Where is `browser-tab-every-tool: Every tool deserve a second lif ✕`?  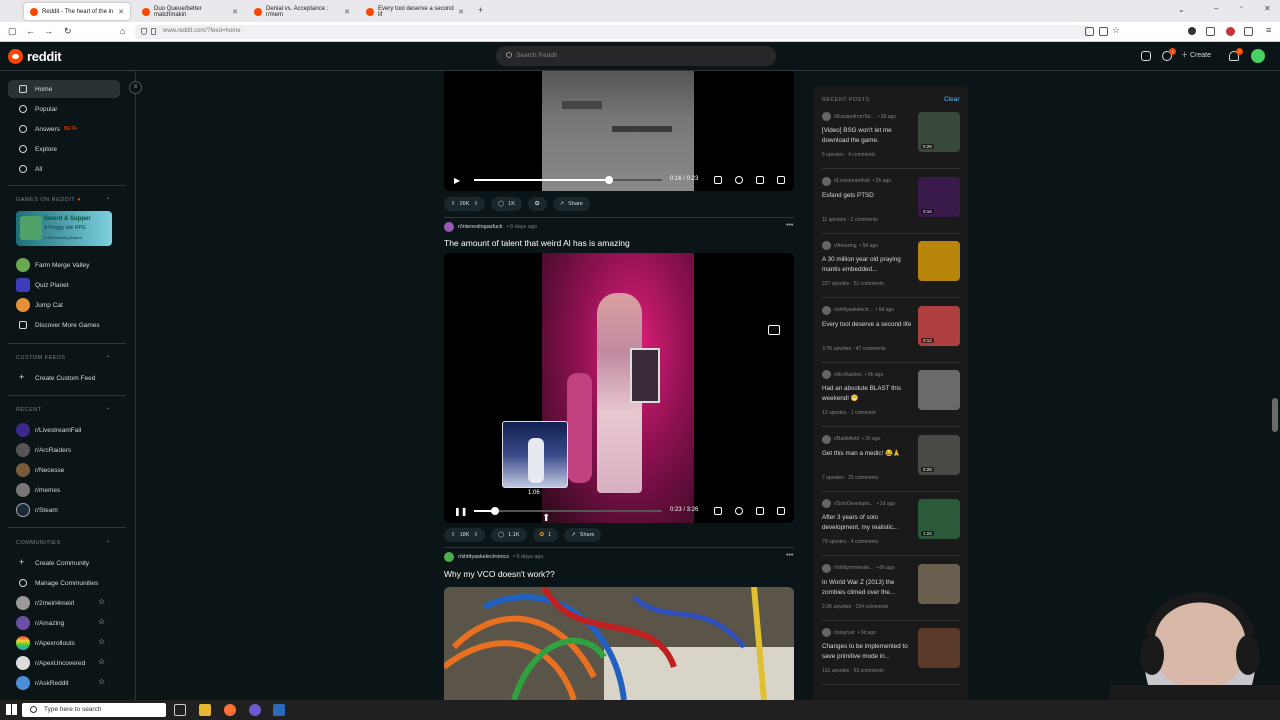
browser-tab-every-tool: Every tool deserve a second lif ✕ is located at coordinates (415, 11).